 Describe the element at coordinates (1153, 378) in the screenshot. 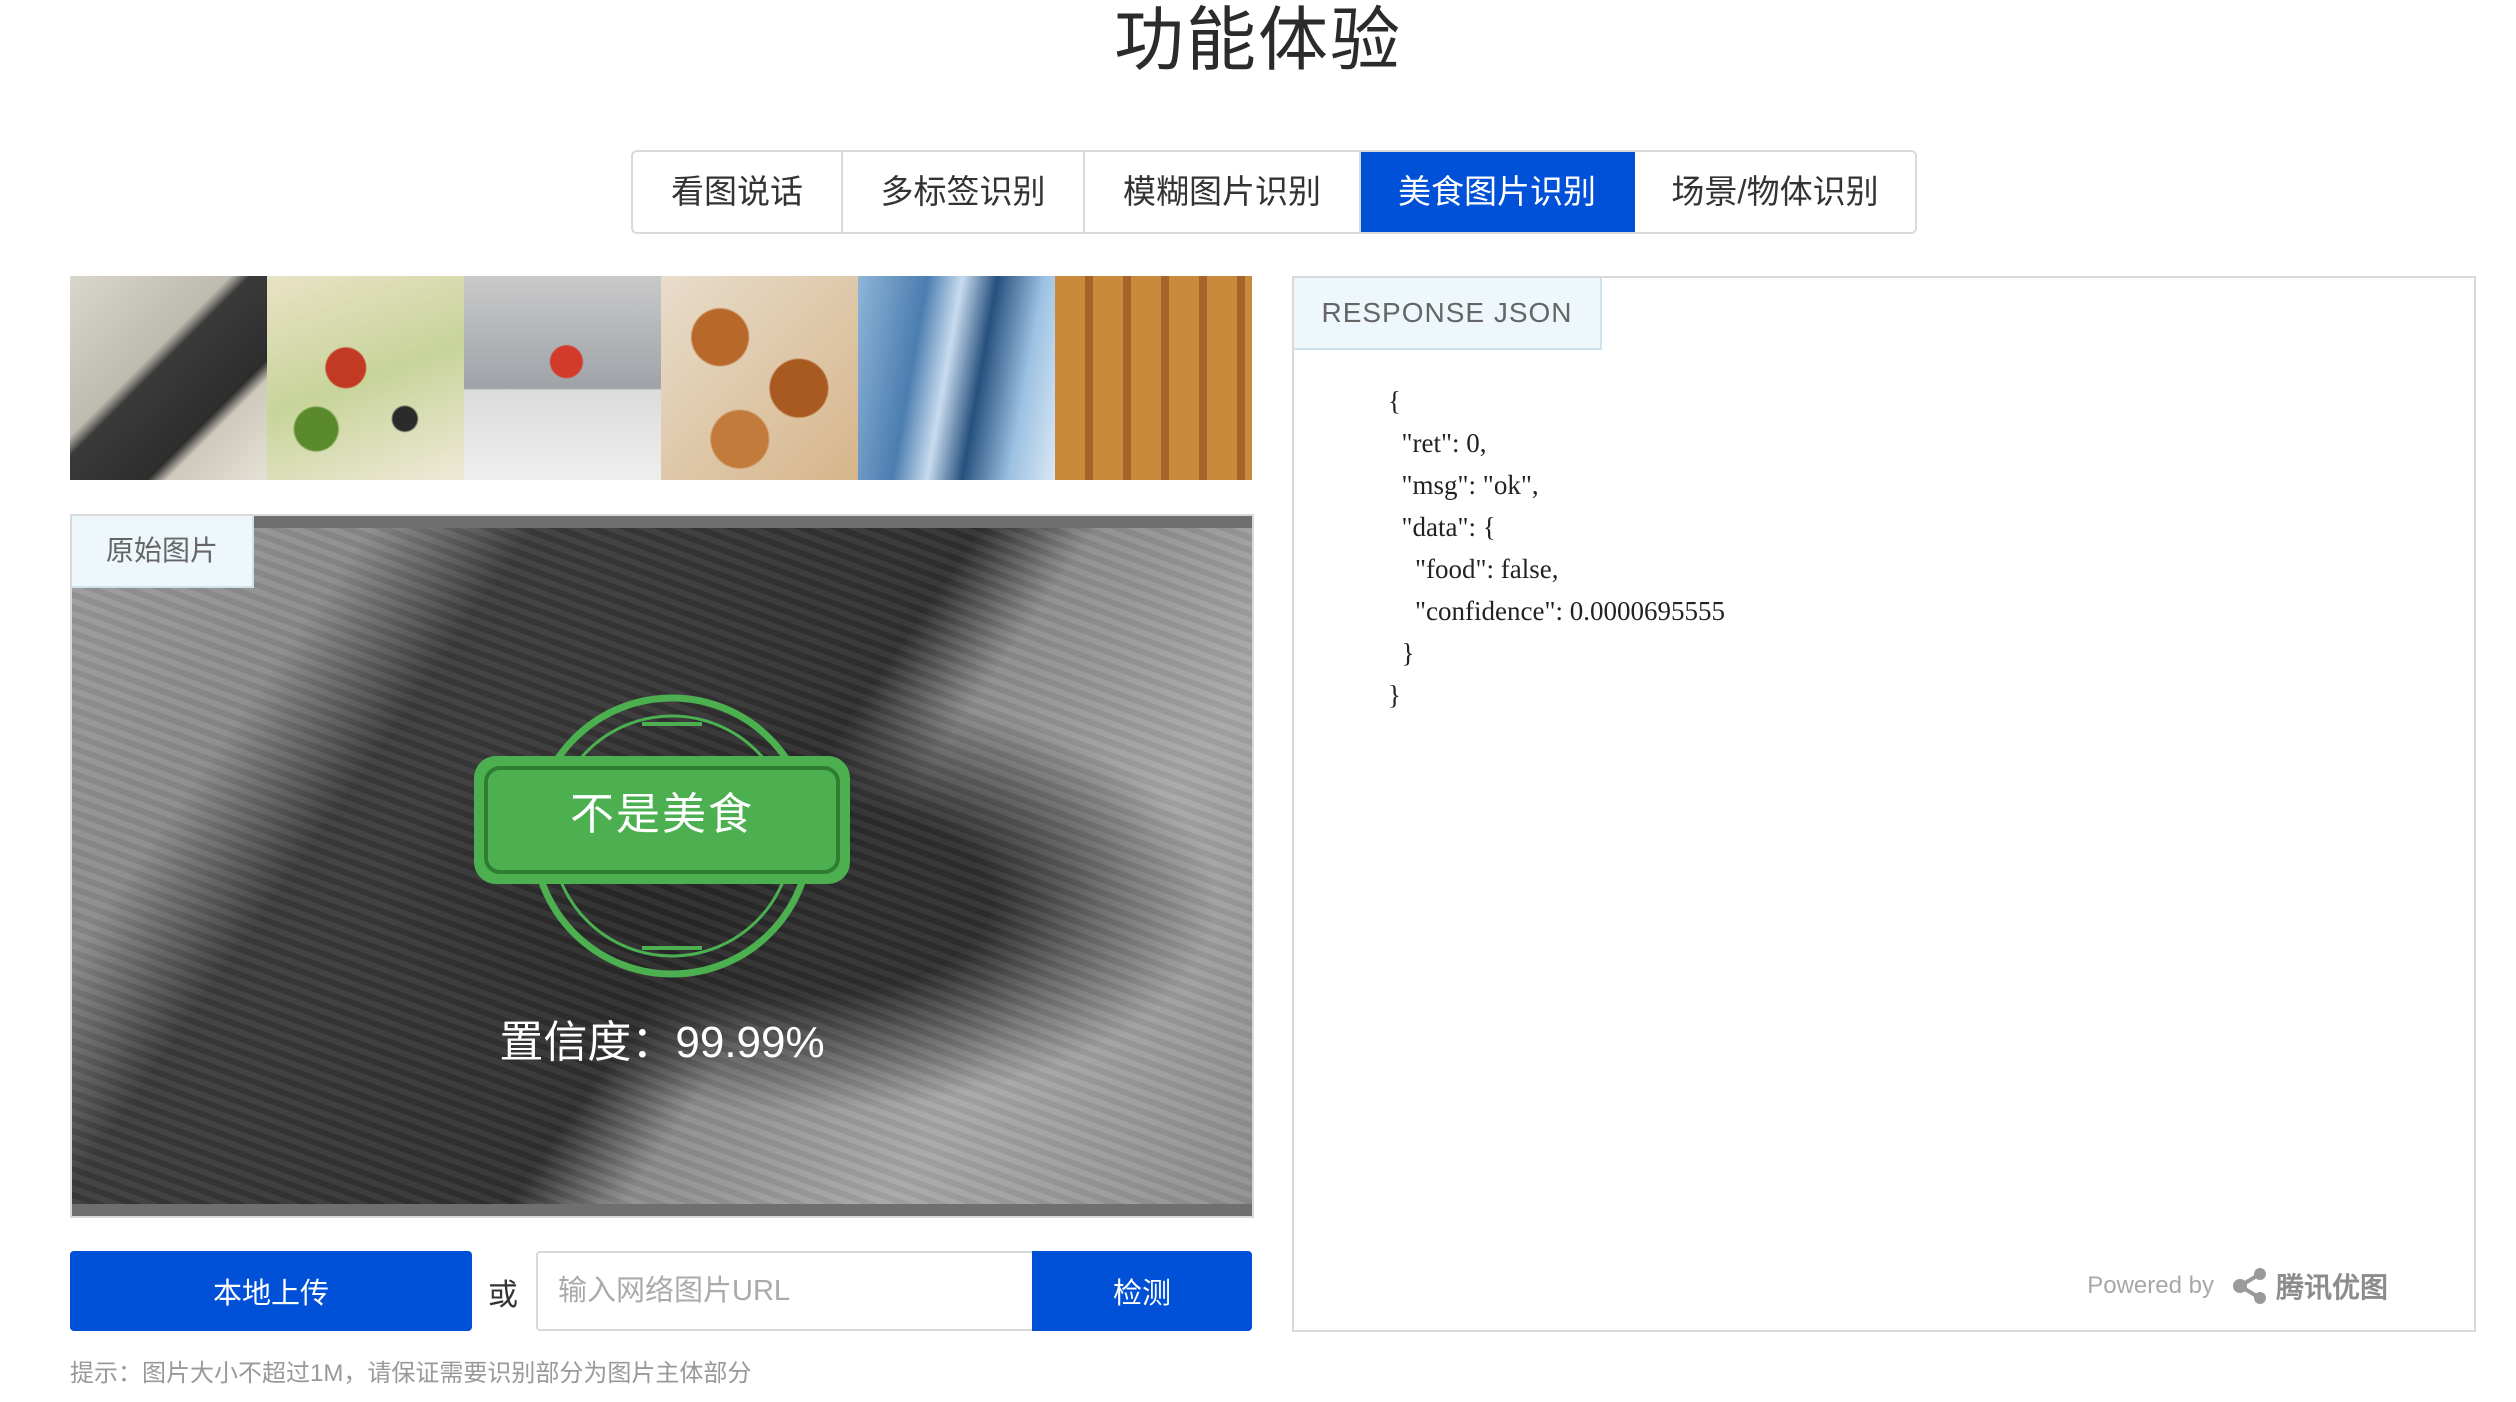

I see `sample-thumbnail-fried-cutlet` at that location.